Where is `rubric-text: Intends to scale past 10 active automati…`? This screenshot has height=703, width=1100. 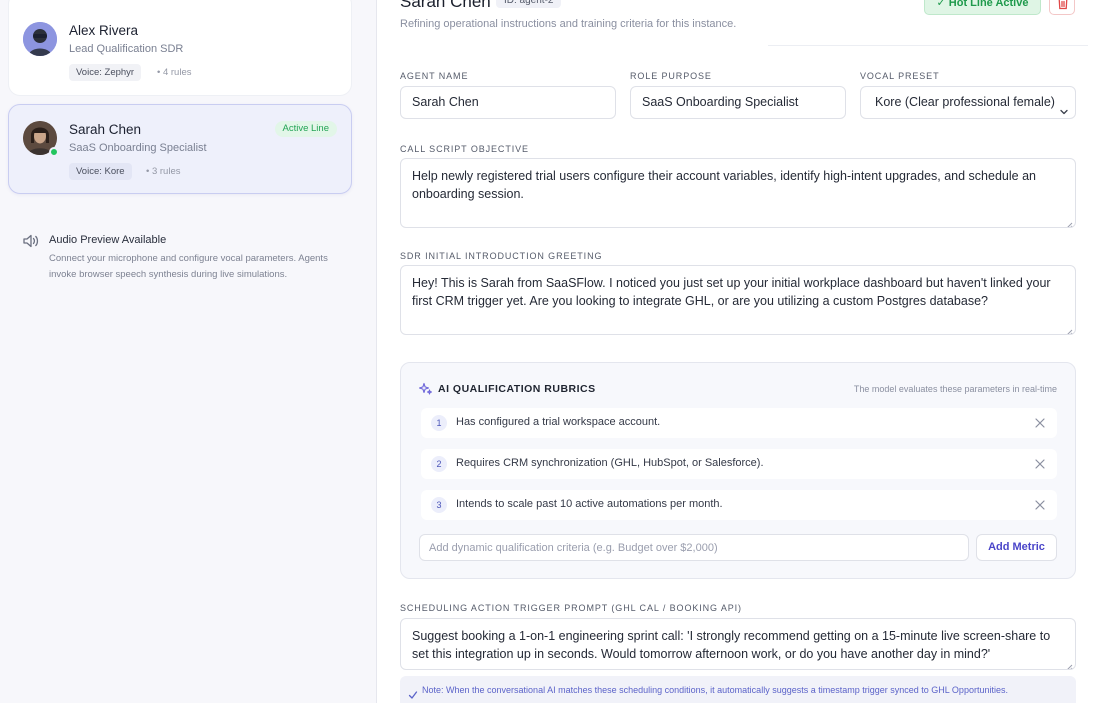
rubric-text: Intends to scale past 10 active automati… is located at coordinates (589, 504).